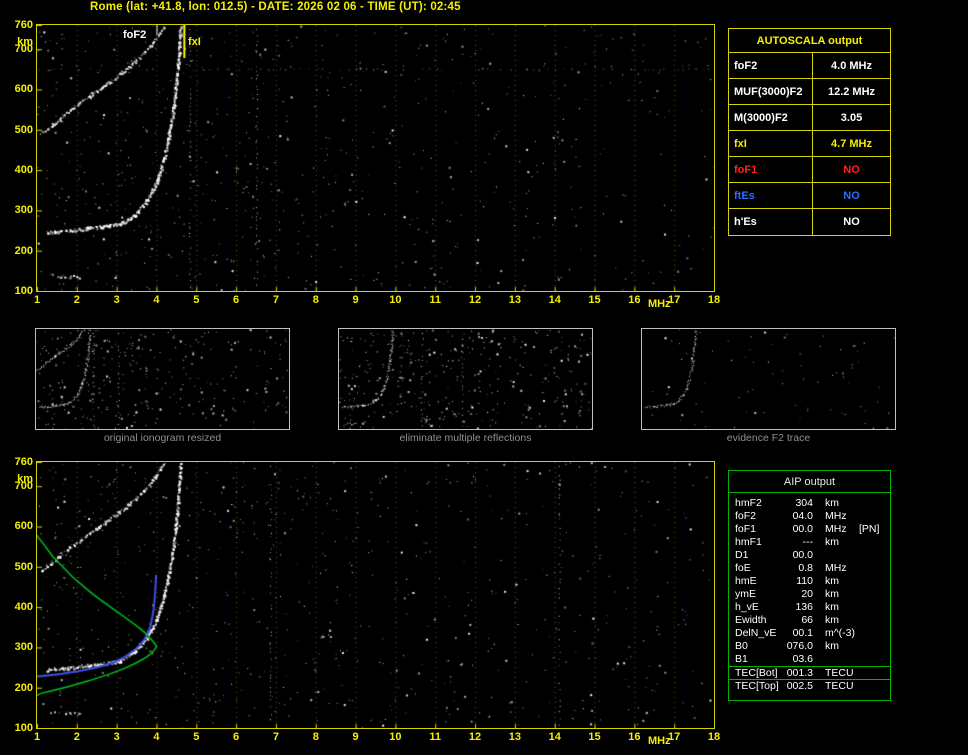  I want to click on autoscala-row-value: 12.2 MHz, so click(851, 92).